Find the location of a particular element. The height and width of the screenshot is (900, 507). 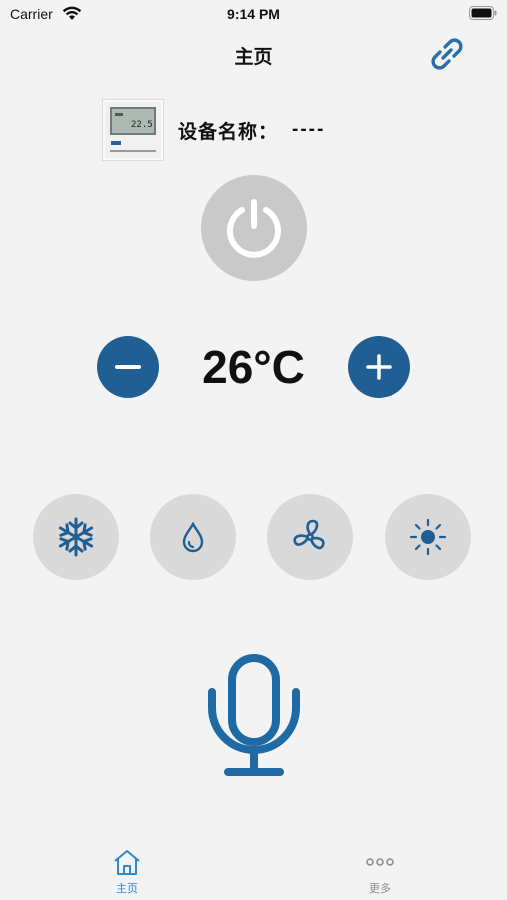

water-drop-icon is located at coordinates (193, 537).